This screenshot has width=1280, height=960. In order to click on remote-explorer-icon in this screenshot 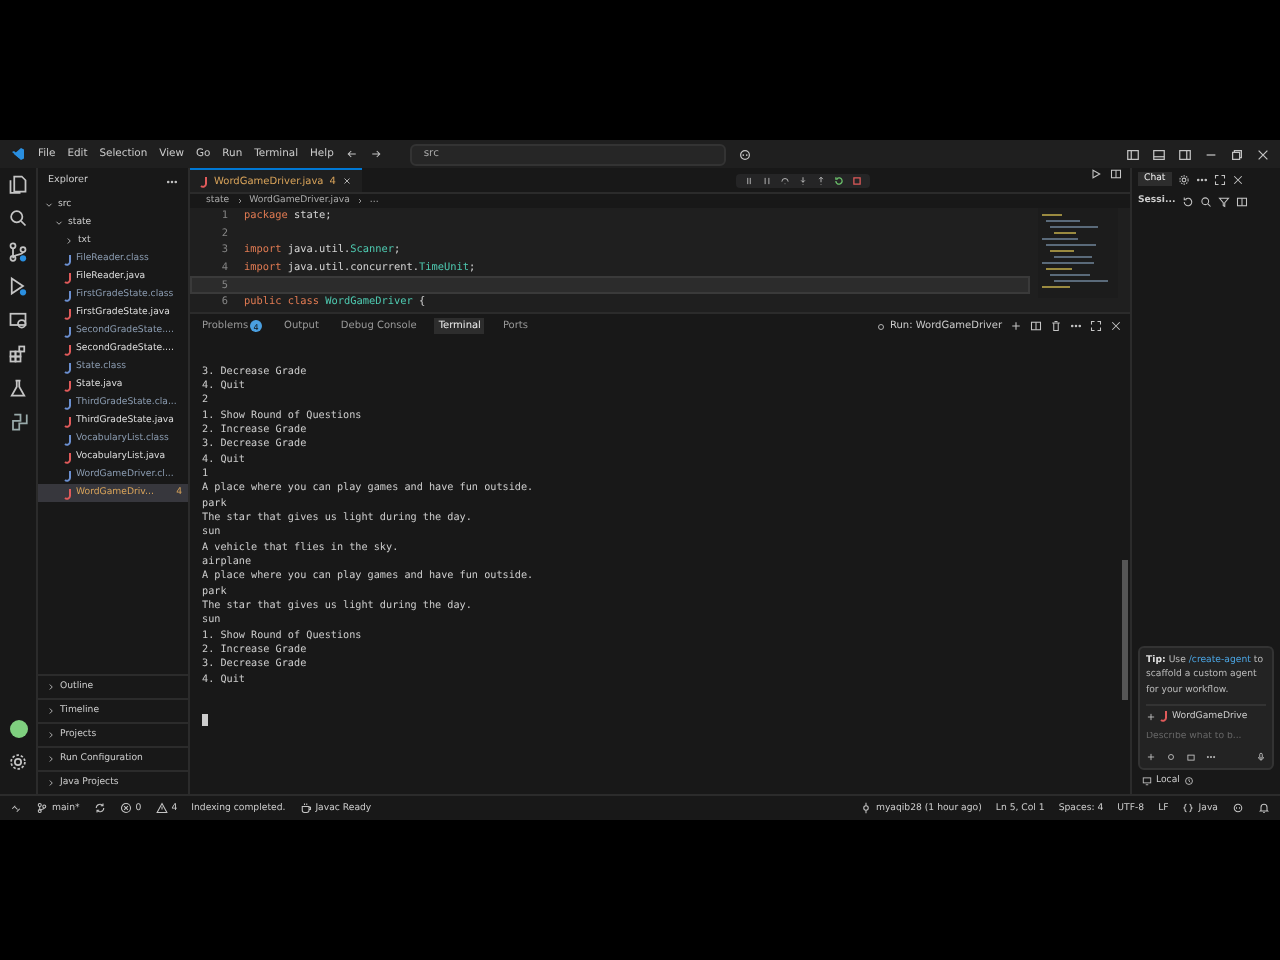, I will do `click(18, 320)`.